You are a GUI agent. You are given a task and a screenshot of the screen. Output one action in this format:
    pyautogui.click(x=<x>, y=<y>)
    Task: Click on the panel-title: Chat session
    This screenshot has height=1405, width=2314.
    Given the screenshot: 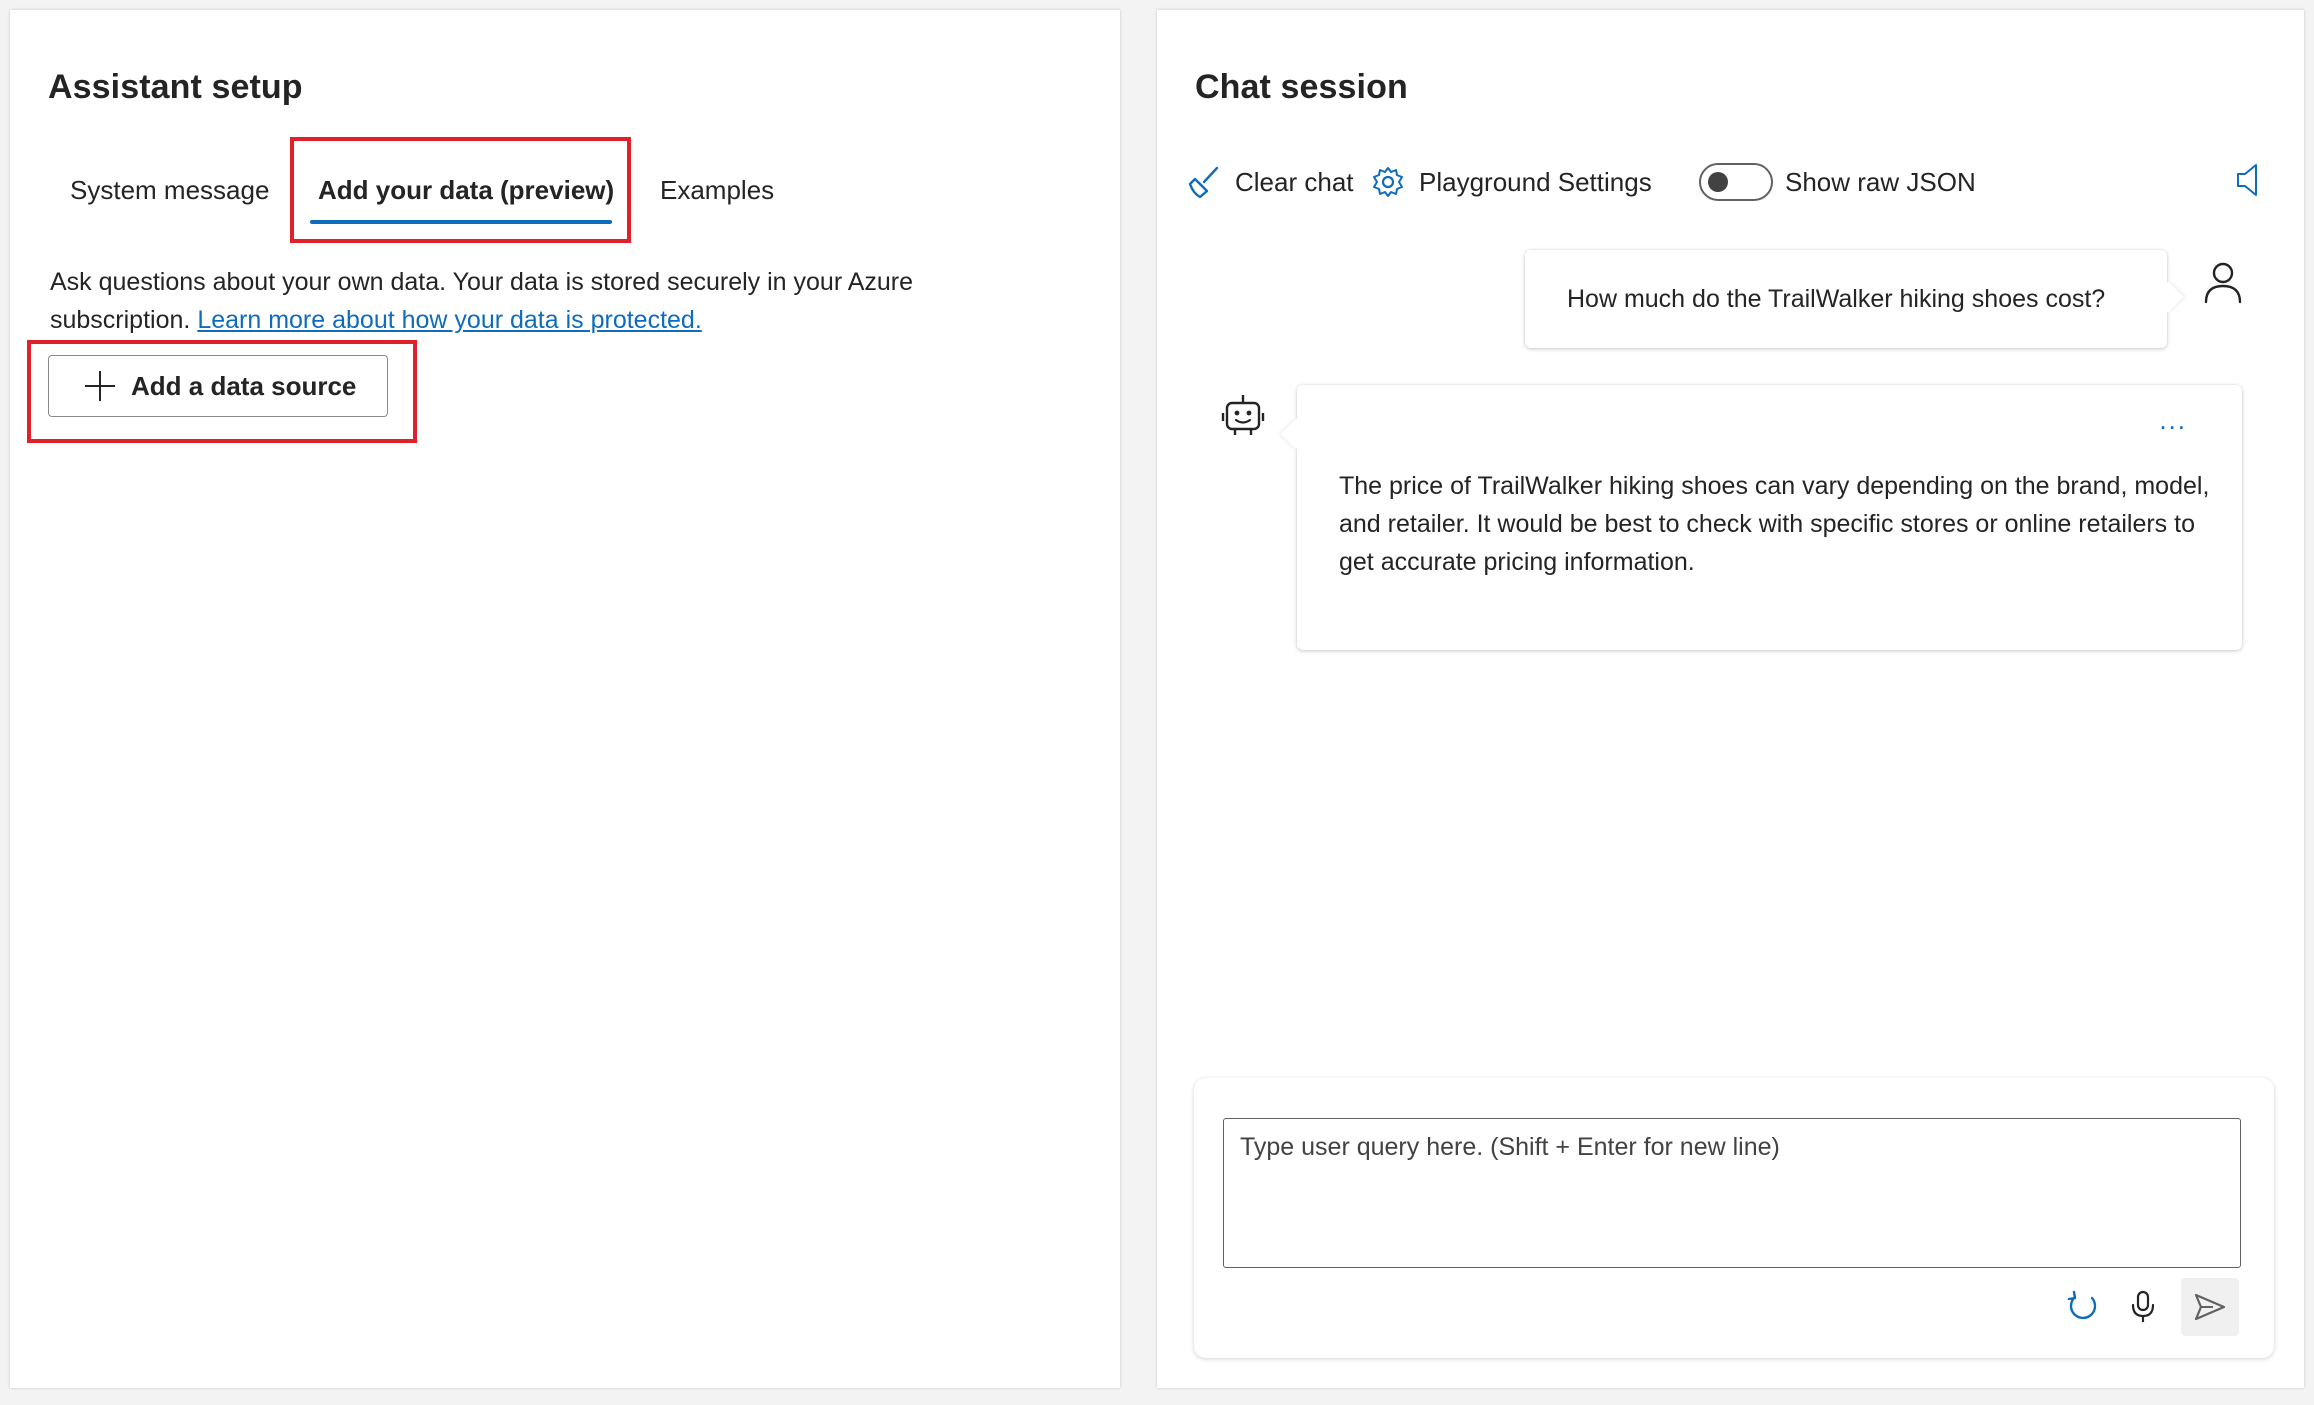 What is the action you would take?
    pyautogui.click(x=1301, y=87)
    